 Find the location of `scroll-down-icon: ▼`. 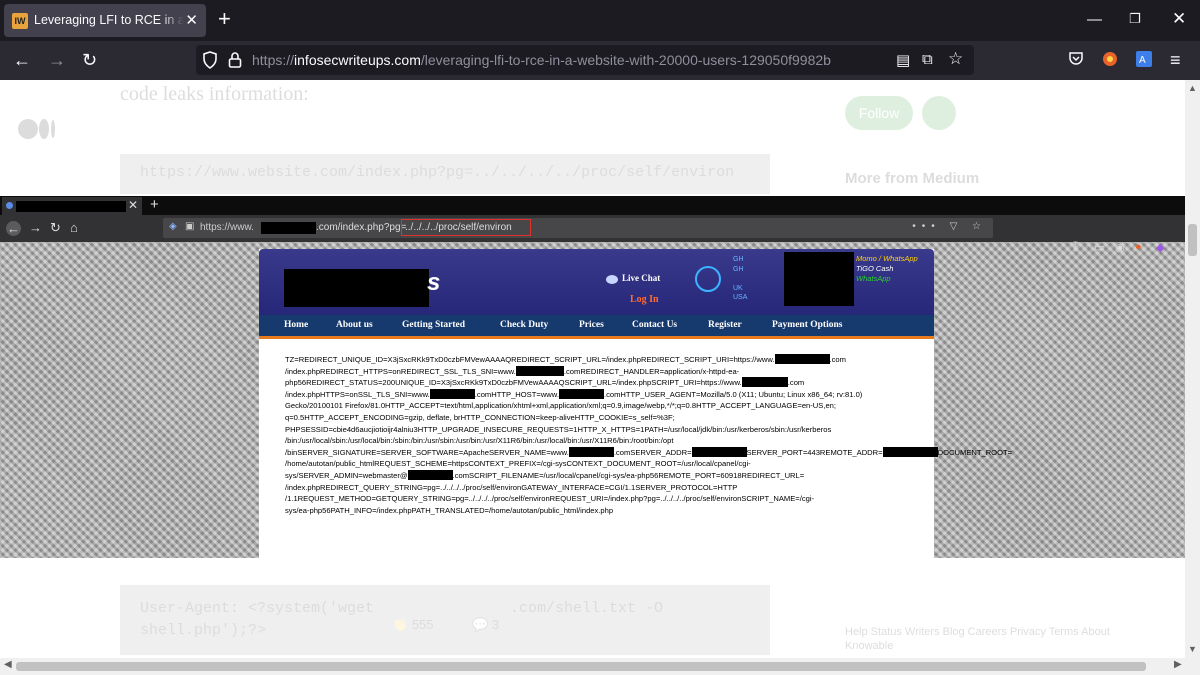

scroll-down-icon: ▼ is located at coordinates (1192, 649).